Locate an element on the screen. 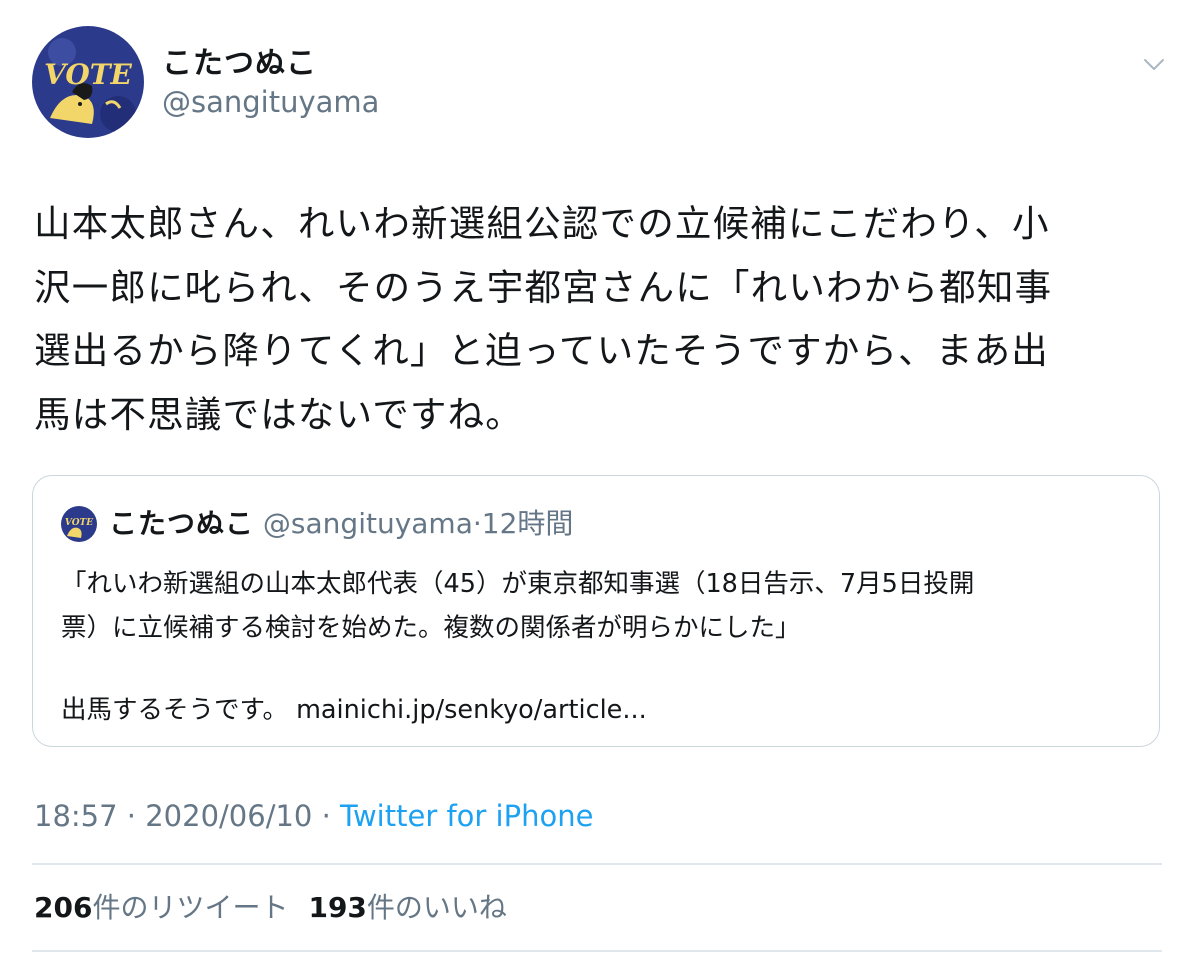  tweet-date: 2020/06/10 is located at coordinates (228, 816).